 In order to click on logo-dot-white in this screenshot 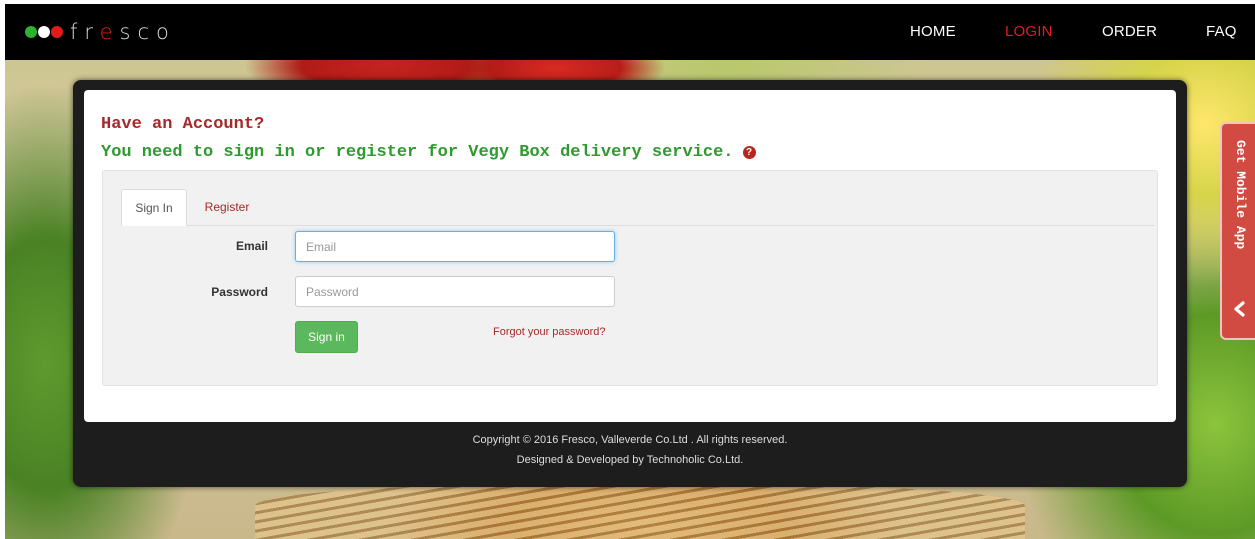, I will do `click(44, 32)`.